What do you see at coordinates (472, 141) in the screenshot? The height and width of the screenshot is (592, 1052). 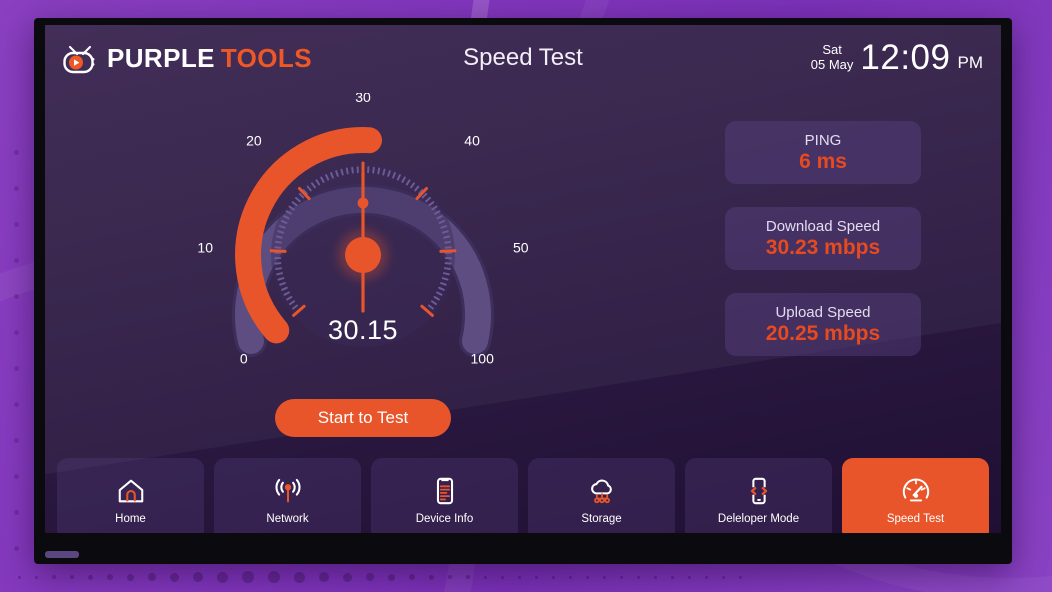 I see `gauge-tick-label: 40` at bounding box center [472, 141].